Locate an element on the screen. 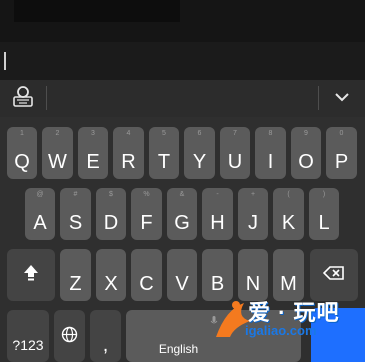 The width and height of the screenshot is (365, 362). key-k: (K is located at coordinates (288, 214).